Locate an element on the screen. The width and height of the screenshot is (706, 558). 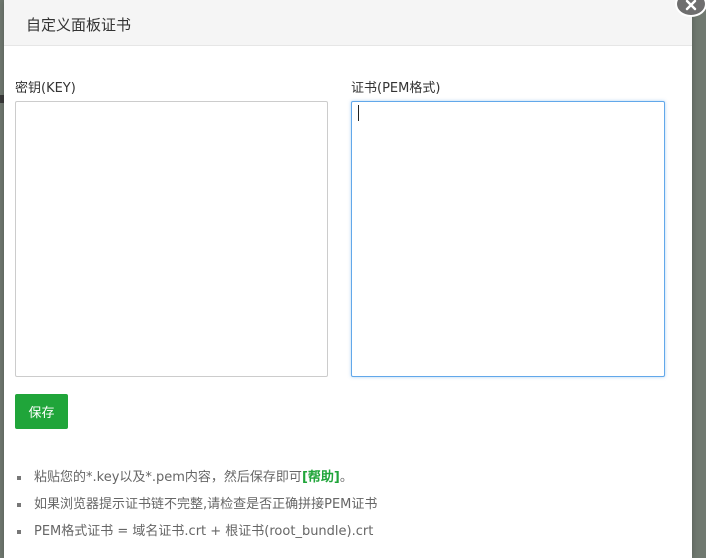
help-item: 粘贴您的*.key以及*.pem内容，然后保存即可[帮助]。 is located at coordinates (346, 481).